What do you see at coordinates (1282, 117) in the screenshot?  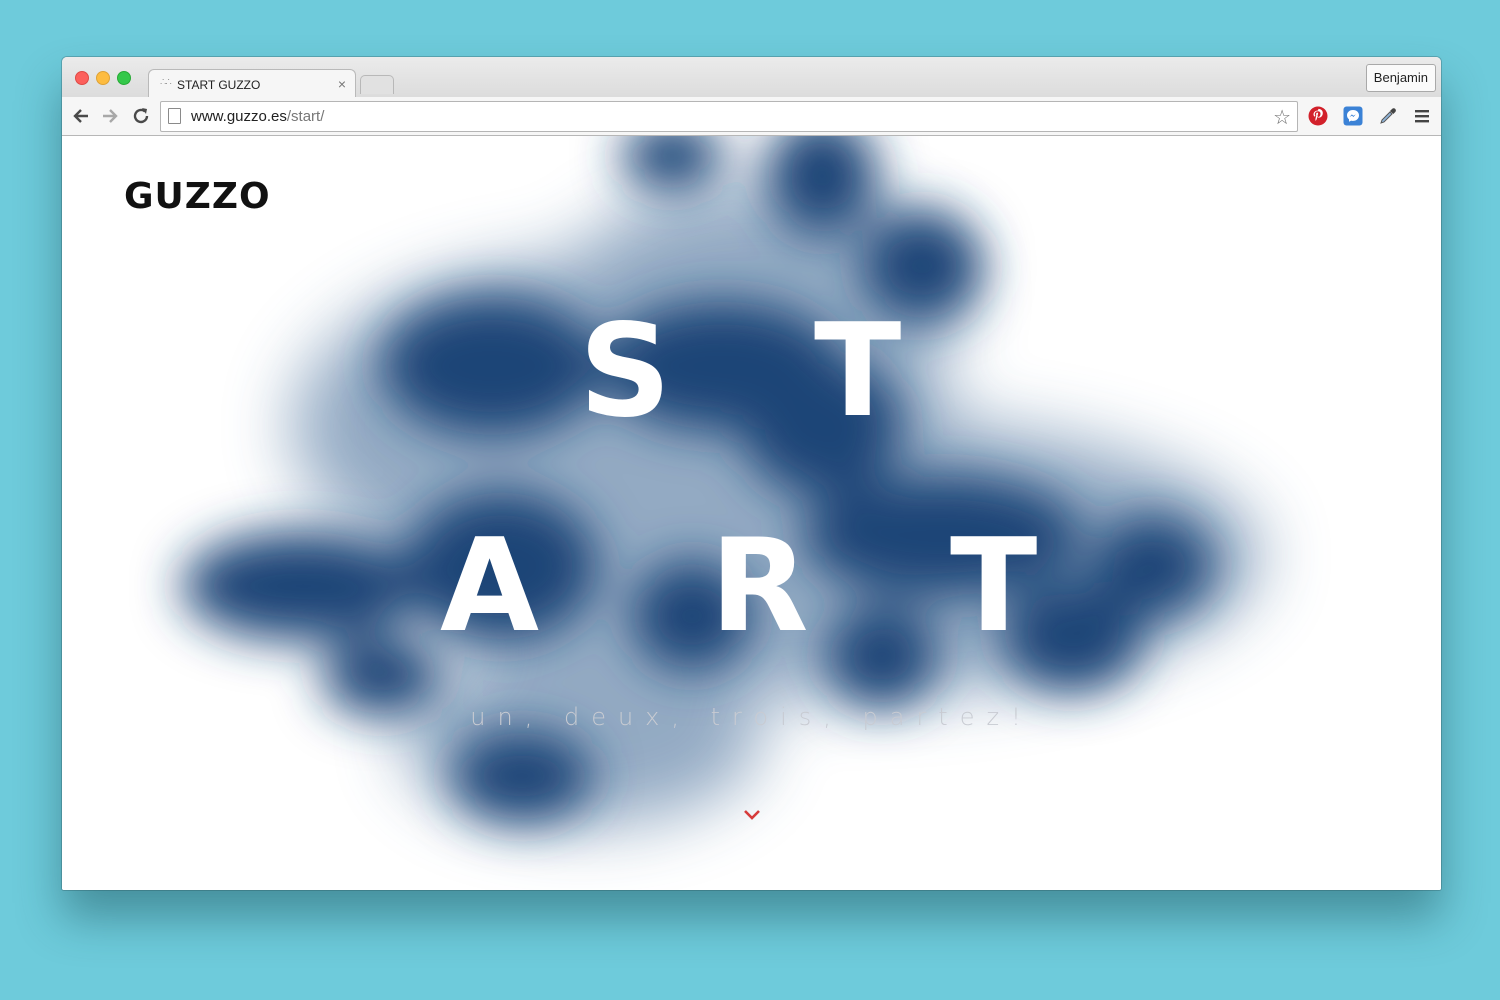 I see `bookmark-star-icon: ☆` at bounding box center [1282, 117].